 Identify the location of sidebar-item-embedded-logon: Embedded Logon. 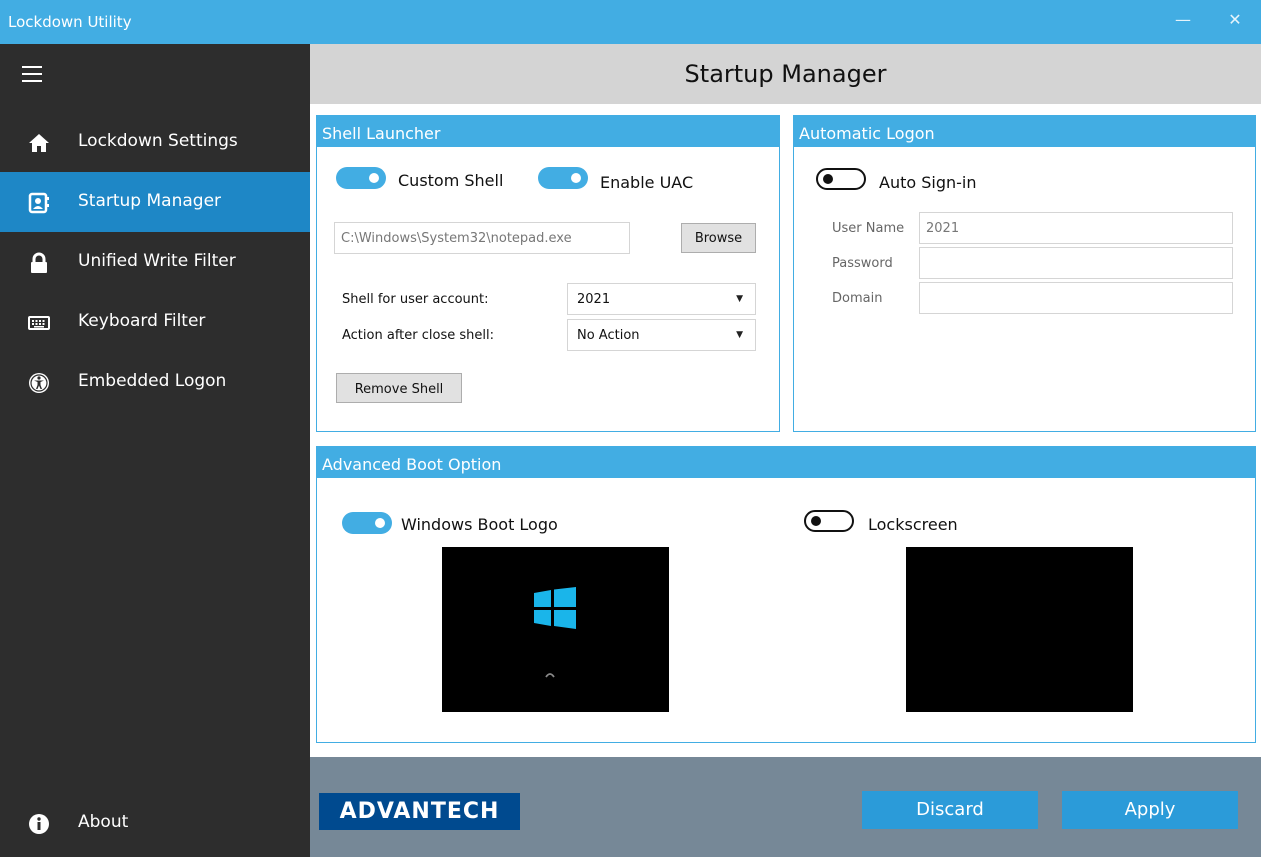
(155, 382).